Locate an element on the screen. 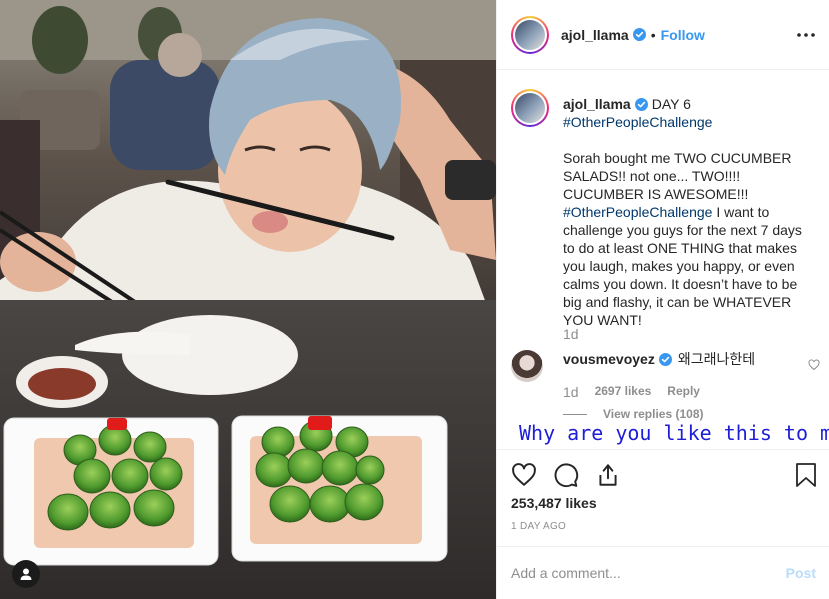  bookmark-icon is located at coordinates (806, 475).